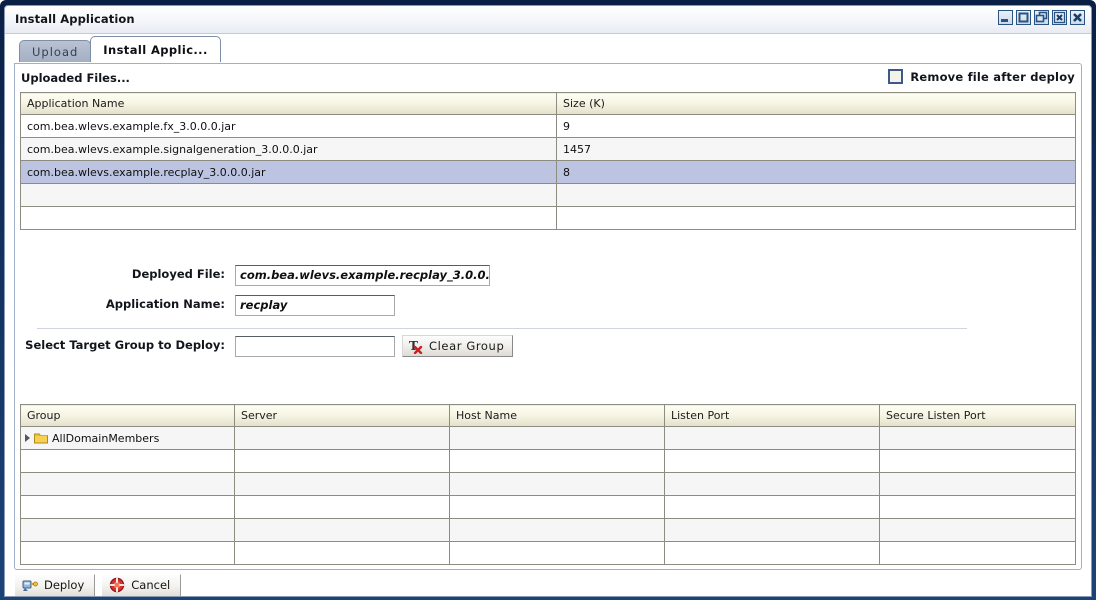  I want to click on tree-node: AllDomainMembers, so click(128, 438).